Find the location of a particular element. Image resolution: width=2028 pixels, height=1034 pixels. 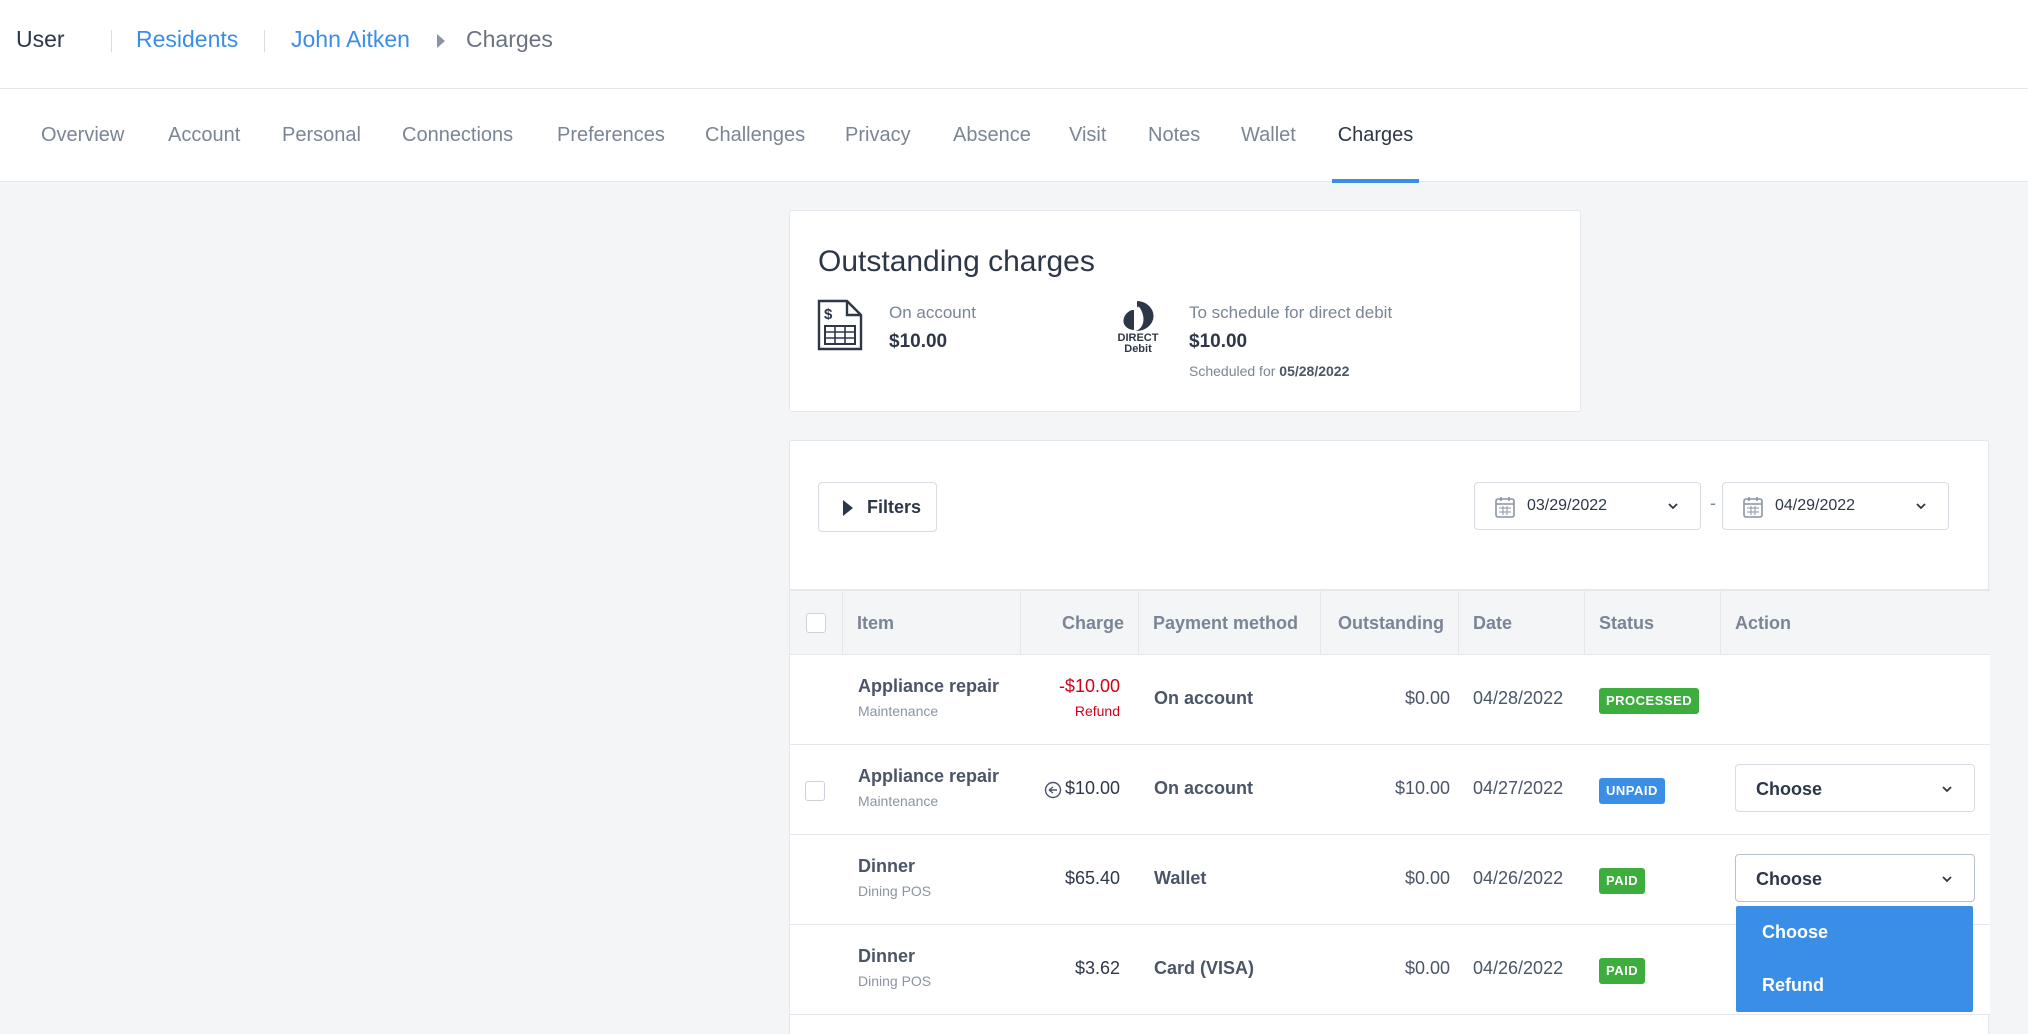

column-header-outstanding: Outstanding is located at coordinates (1390, 623).